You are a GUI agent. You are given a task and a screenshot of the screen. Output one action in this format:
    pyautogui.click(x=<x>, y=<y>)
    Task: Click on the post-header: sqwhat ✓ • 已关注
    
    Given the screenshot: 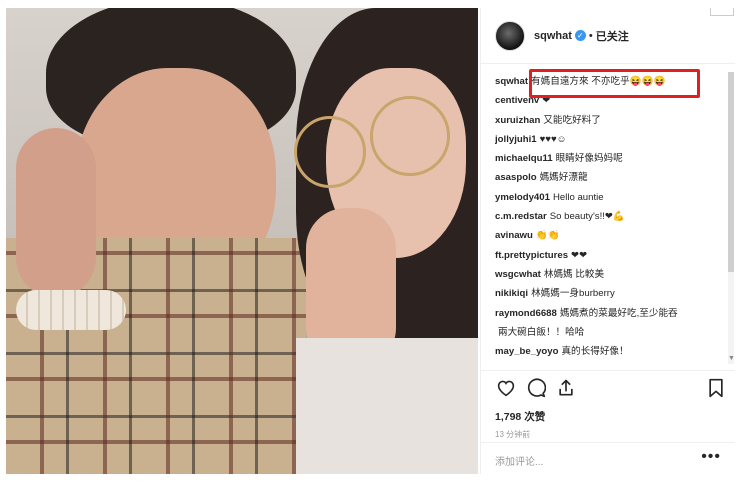 What is the action you would take?
    pyautogui.click(x=608, y=36)
    